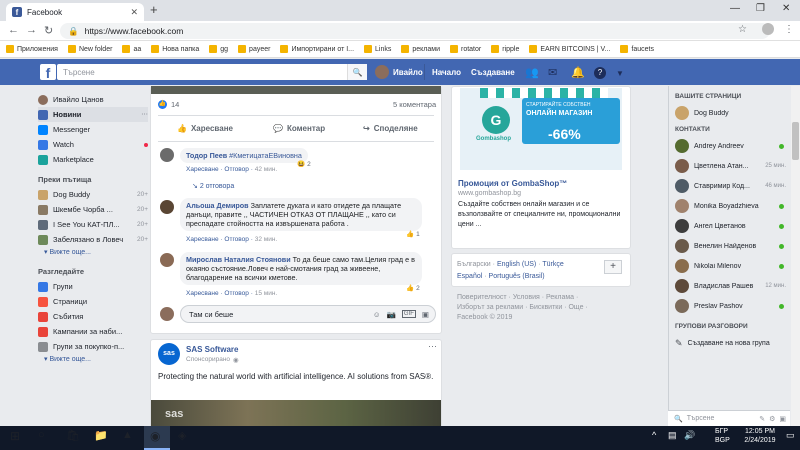 The height and width of the screenshot is (450, 800). What do you see at coordinates (145, 114) in the screenshot?
I see `options-icon: ···` at bounding box center [145, 114].